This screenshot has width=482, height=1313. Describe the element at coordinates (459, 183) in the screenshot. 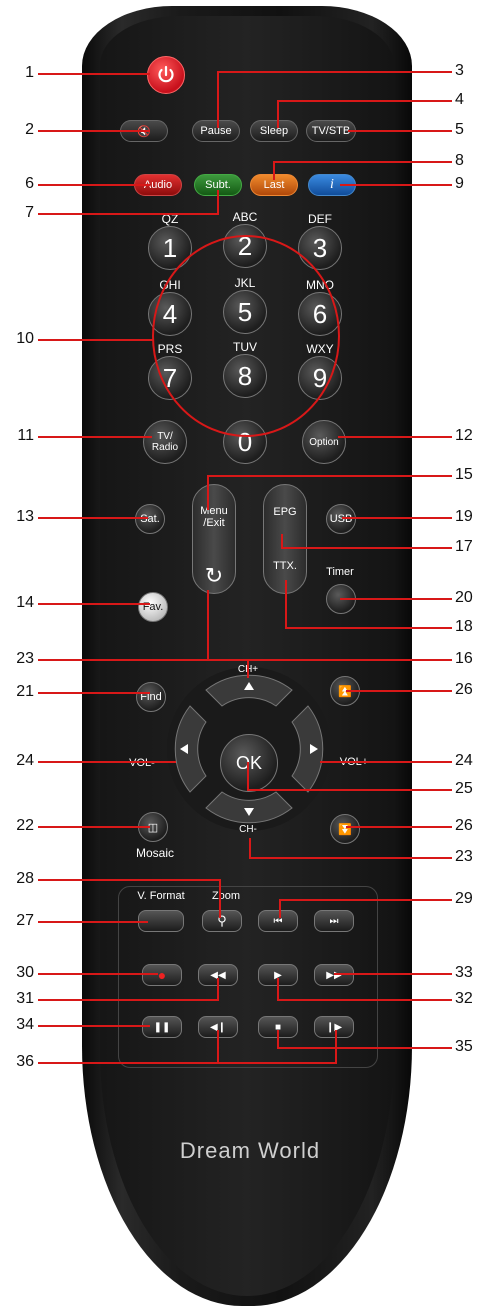

I see `callout-9: 9` at that location.